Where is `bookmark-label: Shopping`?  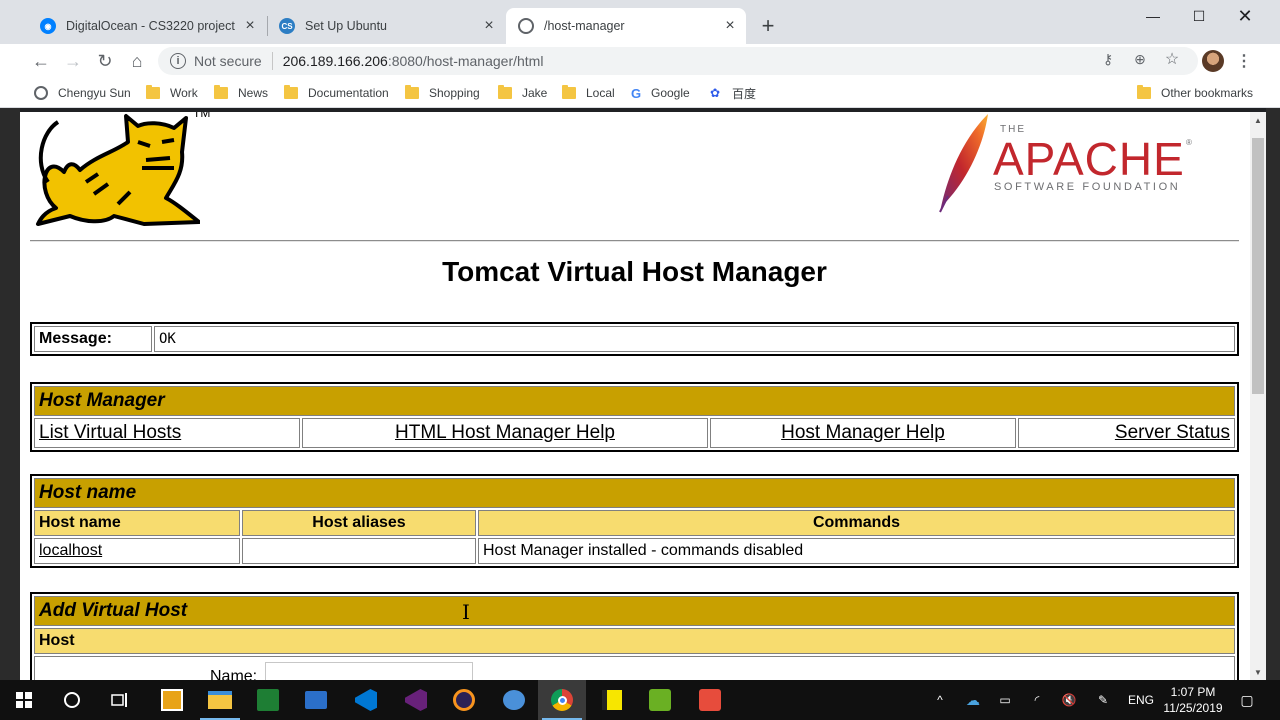 bookmark-label: Shopping is located at coordinates (454, 93).